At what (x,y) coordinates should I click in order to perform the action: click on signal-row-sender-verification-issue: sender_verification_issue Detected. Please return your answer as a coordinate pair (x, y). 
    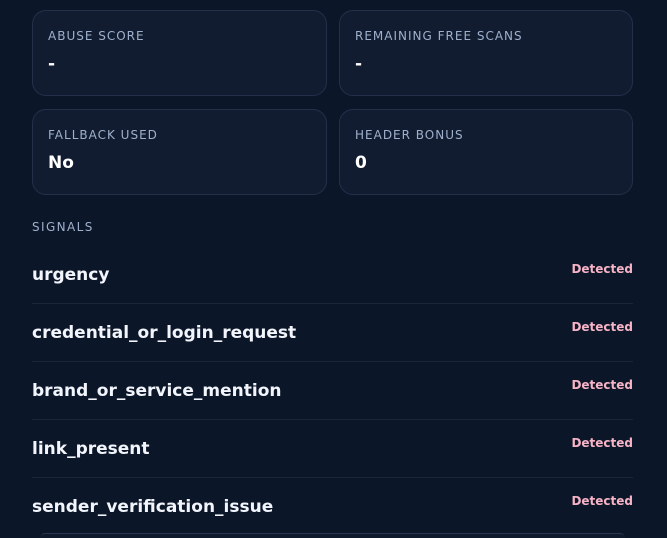
    Looking at the image, I should click on (332, 506).